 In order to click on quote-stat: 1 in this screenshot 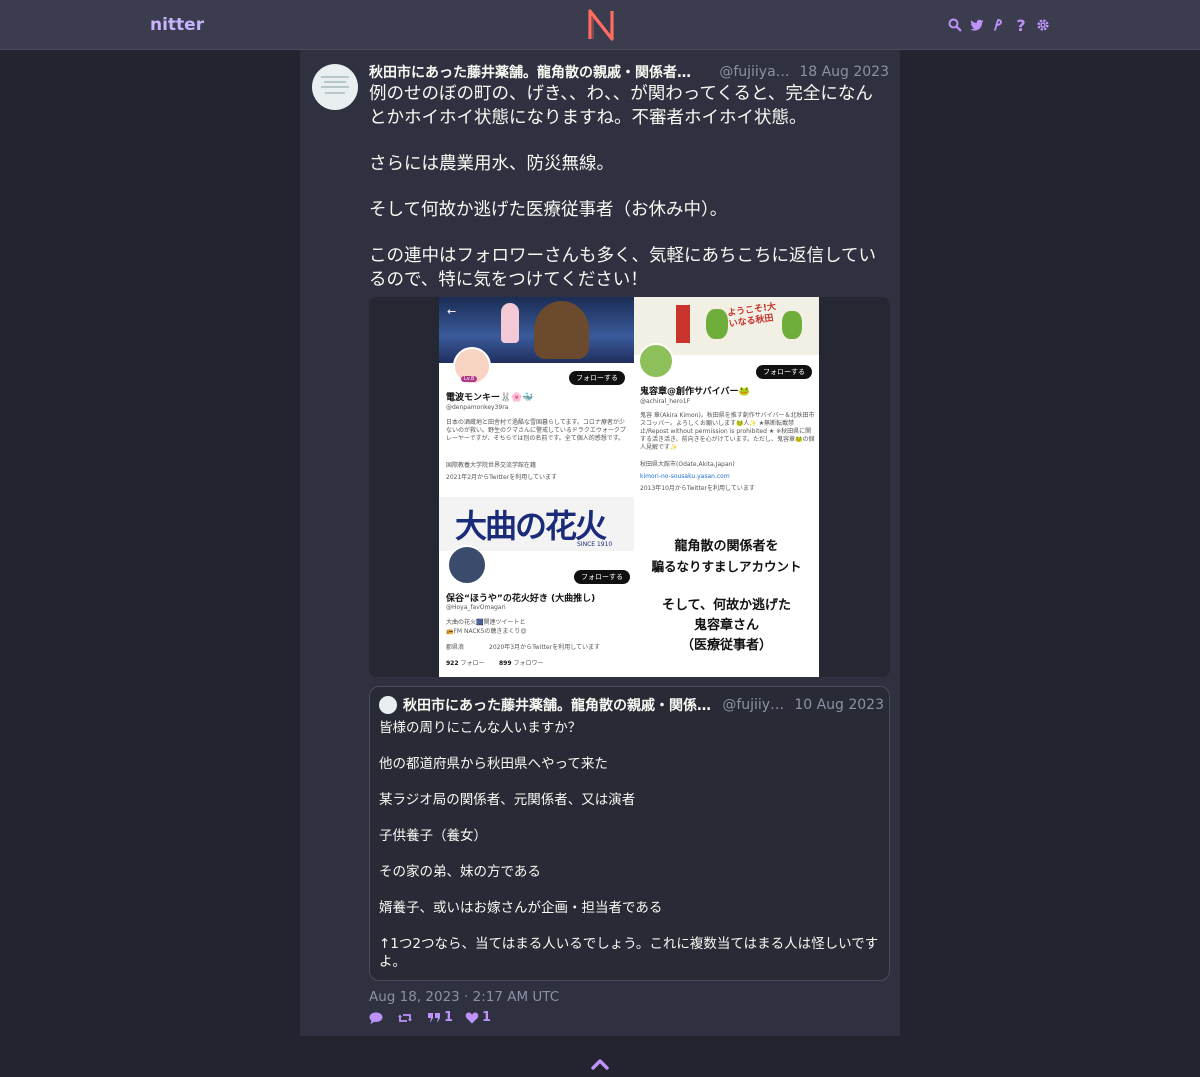, I will do `click(440, 1017)`.